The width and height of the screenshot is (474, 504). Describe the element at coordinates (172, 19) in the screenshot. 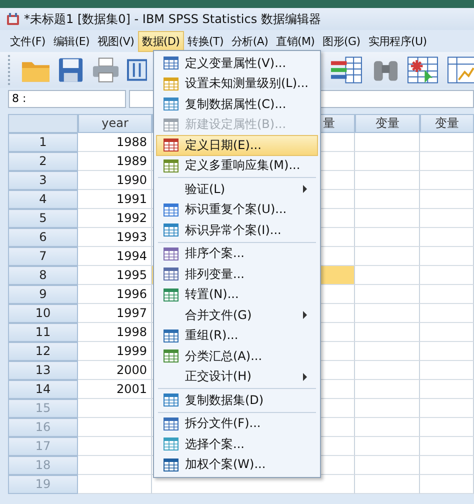

I see `window-title: *未标题1 [数据集0] - IBM SPSS Statistics 数据编辑器` at that location.